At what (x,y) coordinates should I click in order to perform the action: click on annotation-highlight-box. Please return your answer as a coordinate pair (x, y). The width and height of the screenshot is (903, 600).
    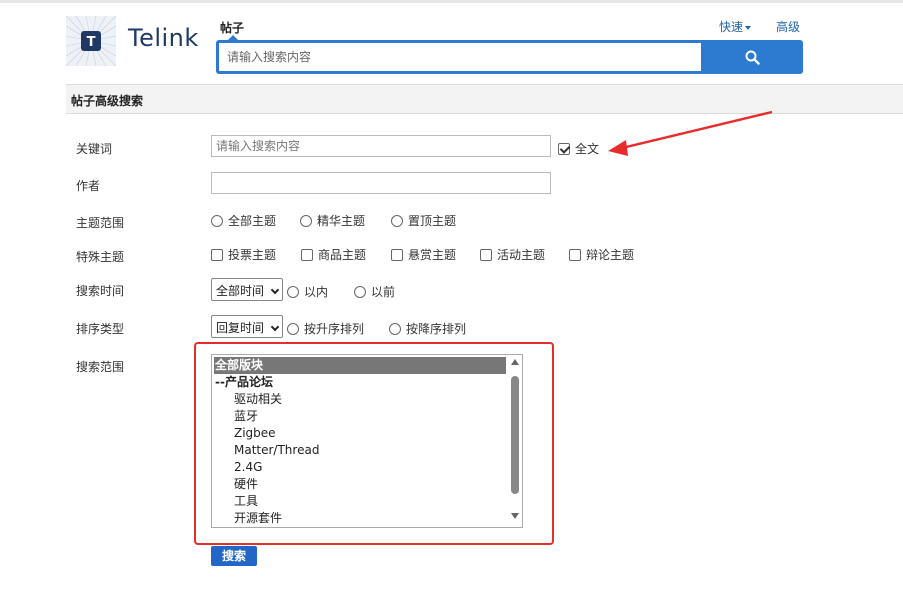
    Looking at the image, I should click on (374, 443).